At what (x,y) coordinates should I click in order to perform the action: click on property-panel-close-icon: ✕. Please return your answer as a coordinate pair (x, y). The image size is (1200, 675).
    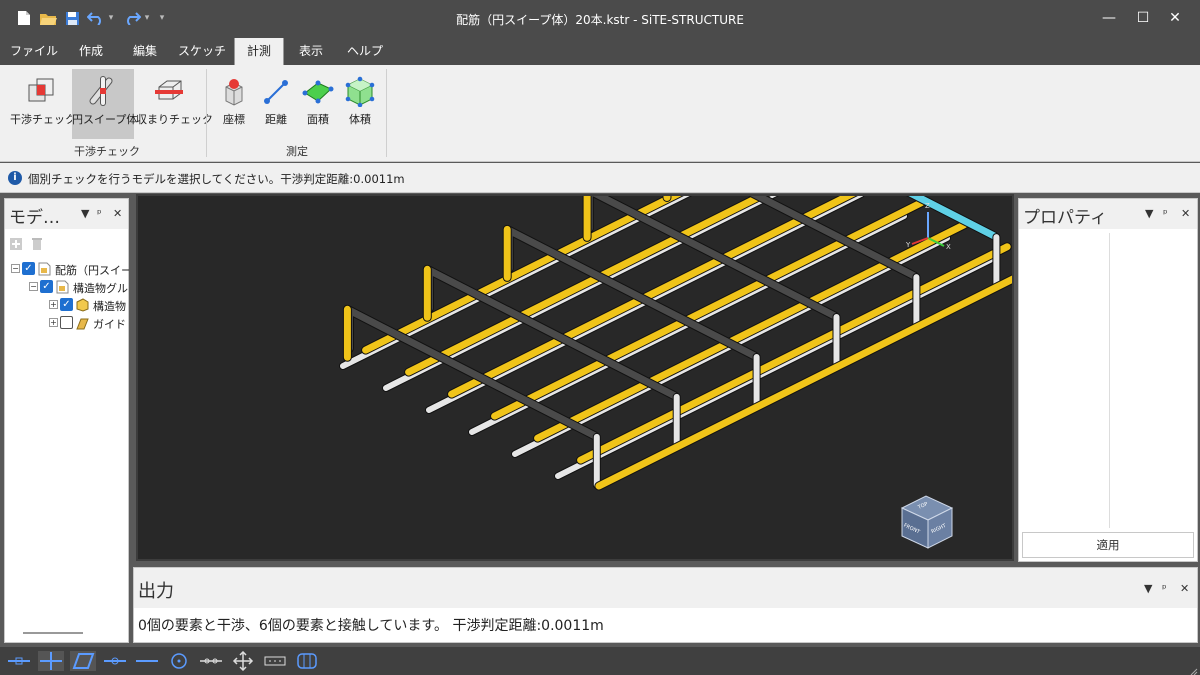
    Looking at the image, I should click on (1185, 213).